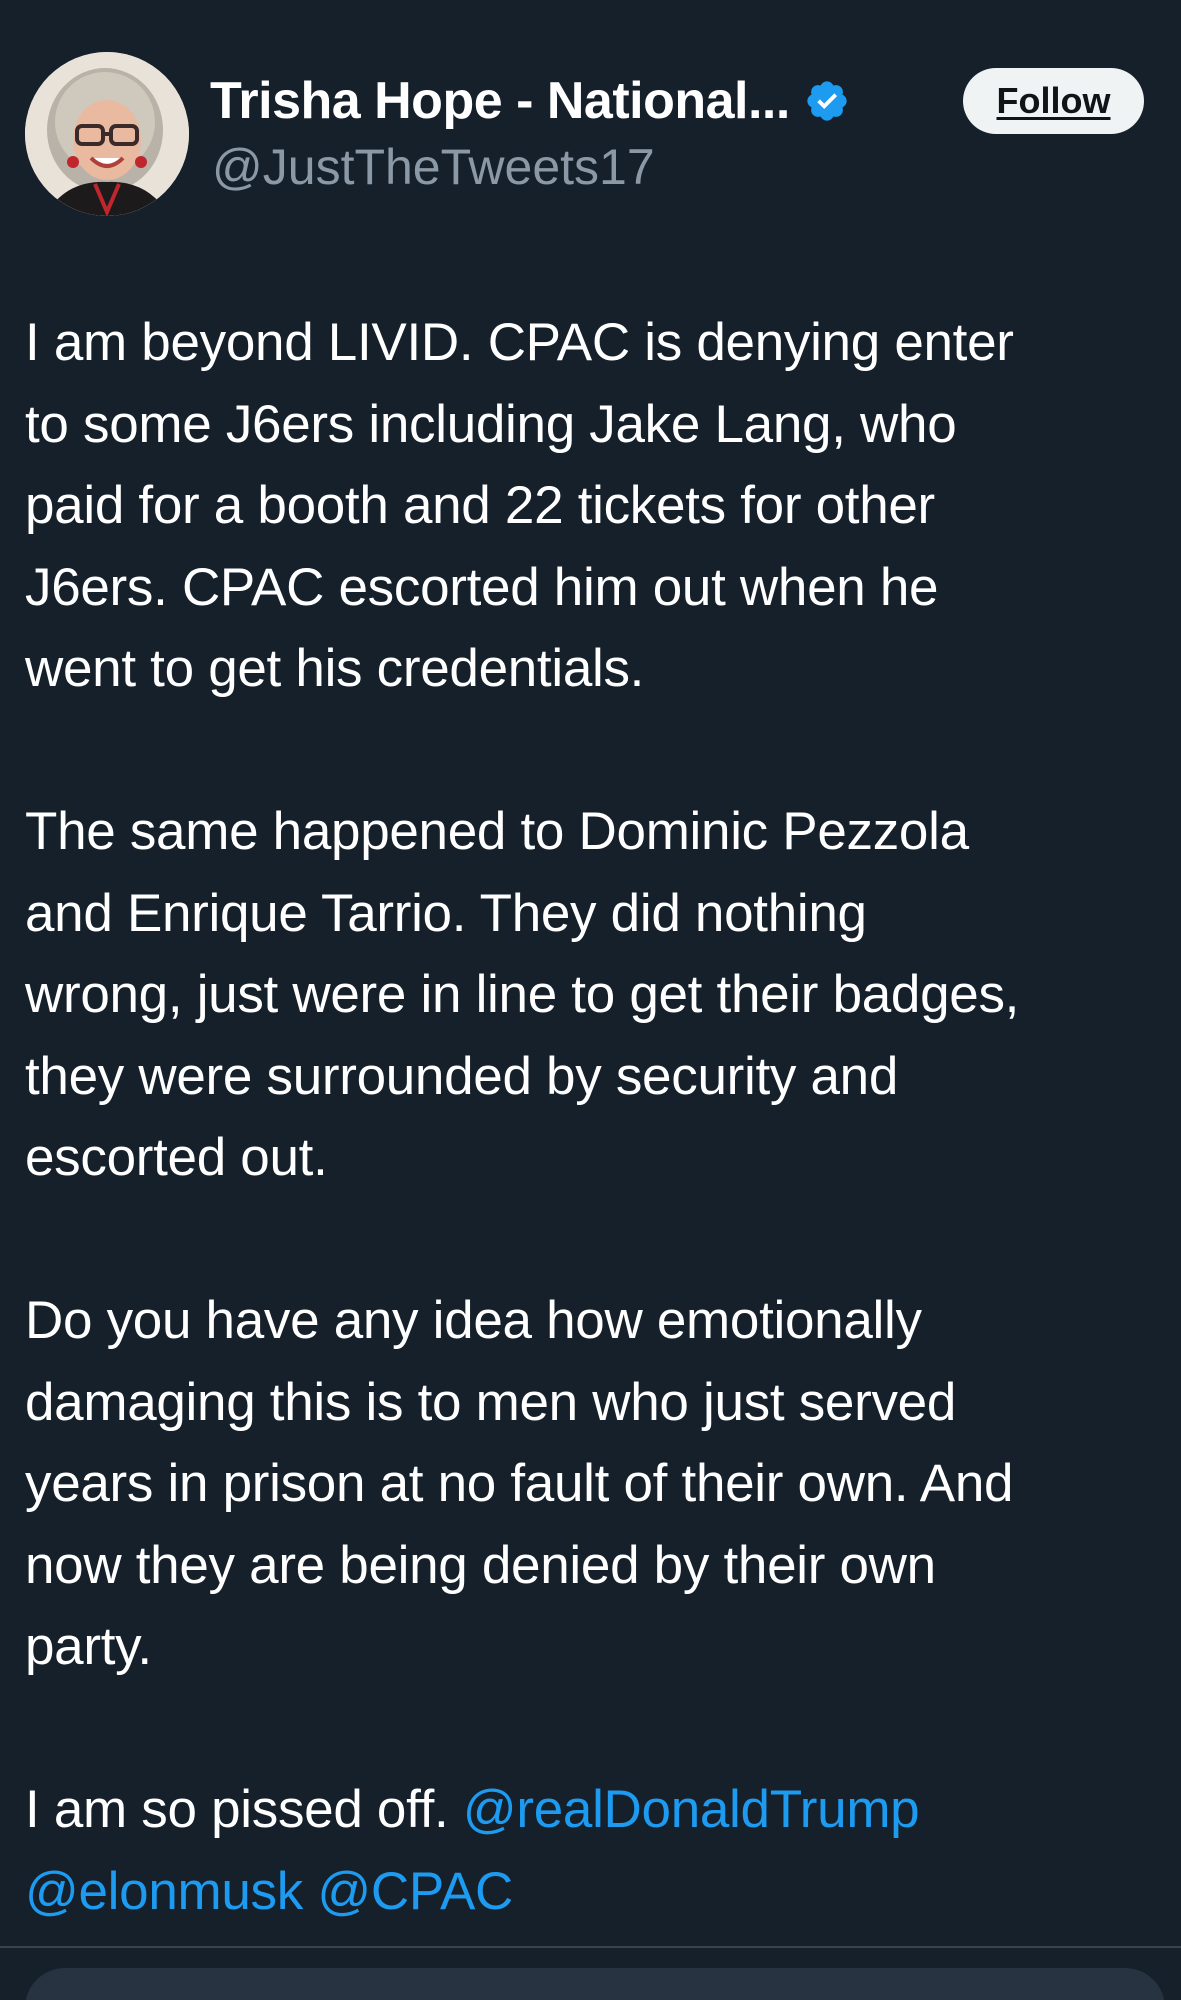  Describe the element at coordinates (415, 1891) in the screenshot. I see `mention-link-cpac: @CPAC` at that location.